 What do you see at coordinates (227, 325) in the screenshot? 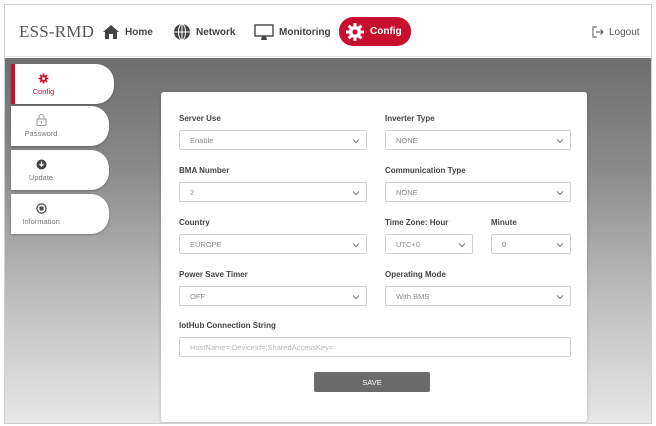
I see `iothub-connection-label: IotHub Connection String` at bounding box center [227, 325].